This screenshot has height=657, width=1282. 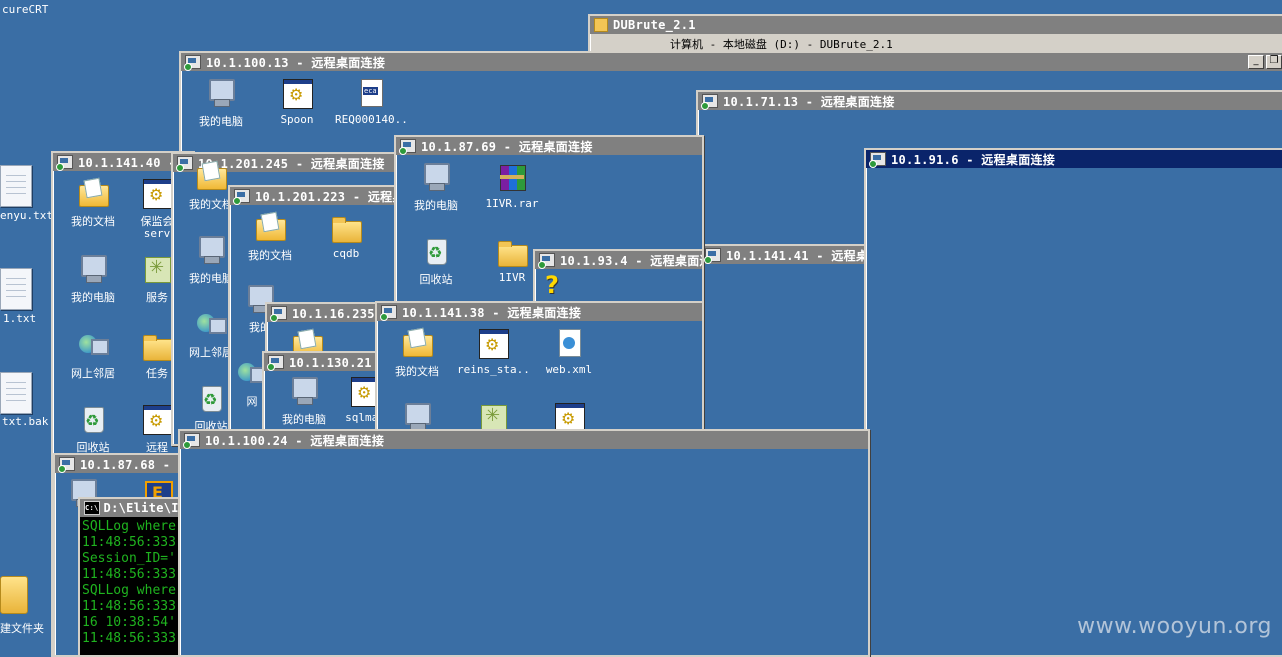 What do you see at coordinates (19, 318) in the screenshot?
I see `desktop-icon-label: 1.txt` at bounding box center [19, 318].